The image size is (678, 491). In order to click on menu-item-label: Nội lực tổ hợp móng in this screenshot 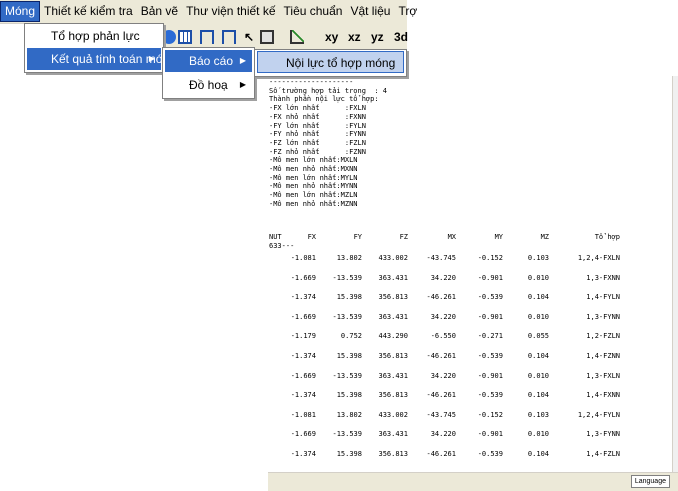, I will do `click(341, 63)`.